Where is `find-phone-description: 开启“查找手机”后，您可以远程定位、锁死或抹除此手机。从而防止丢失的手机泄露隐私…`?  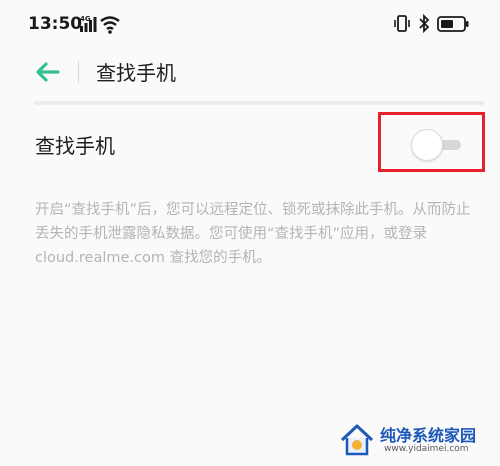
find-phone-description: 开启“查找手机”后，您可以远程定位、锁死或抹除此手机。从而防止丢失的手机泄露隐私… is located at coordinates (253, 234).